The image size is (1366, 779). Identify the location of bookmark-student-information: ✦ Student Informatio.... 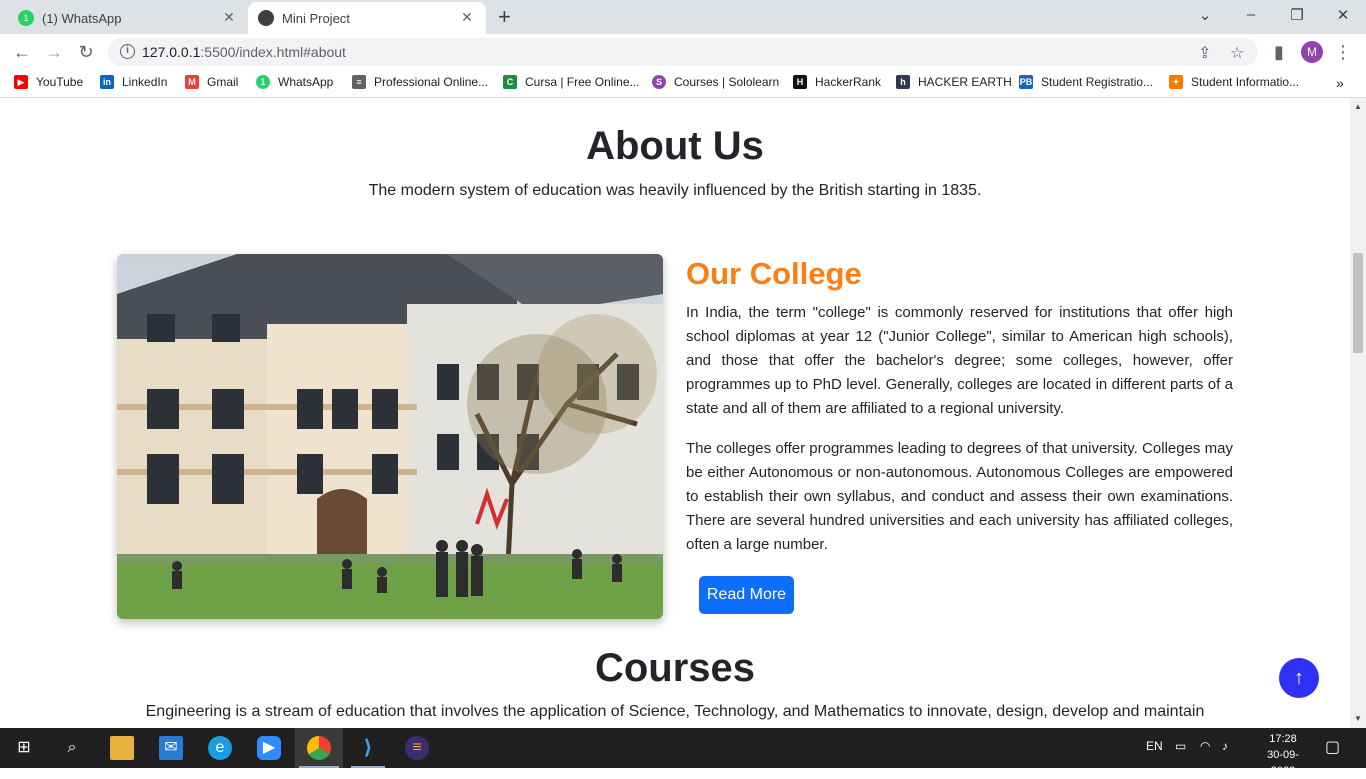
(1234, 82).